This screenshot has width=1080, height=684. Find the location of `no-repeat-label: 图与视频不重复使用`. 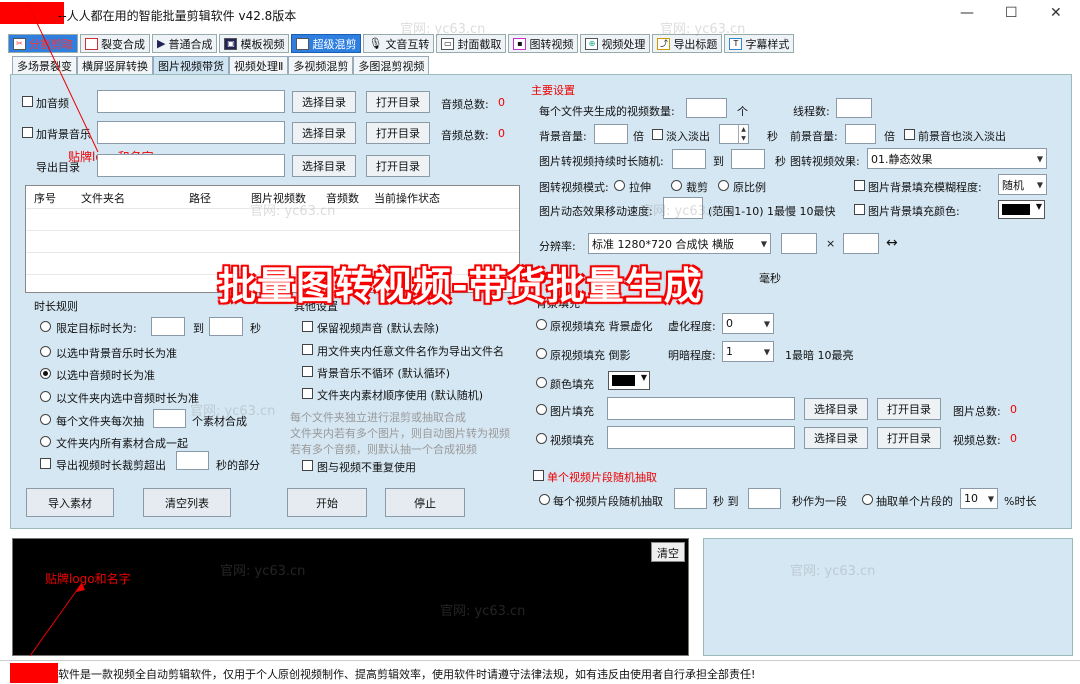

no-repeat-label: 图与视频不重复使用 is located at coordinates (366, 467).